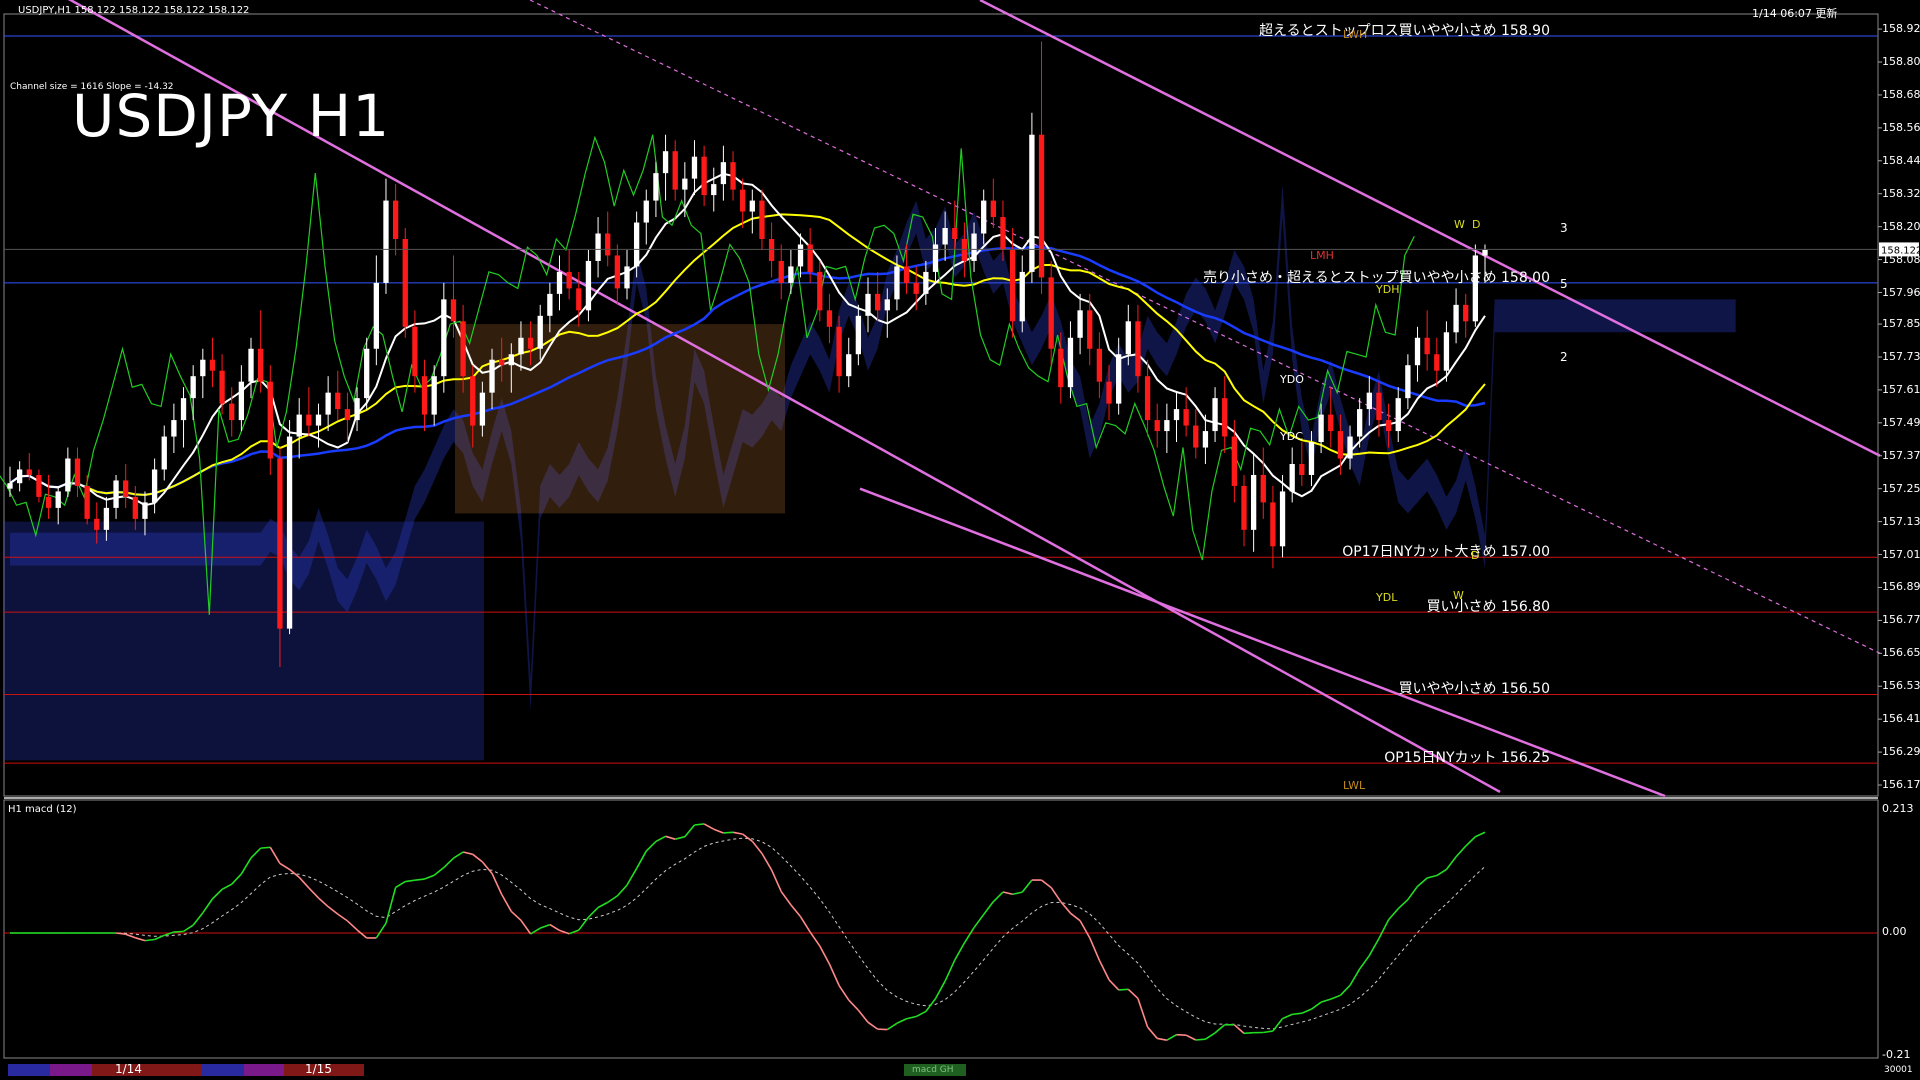  I want to click on macd-tab-label: macd GH, so click(933, 1070).